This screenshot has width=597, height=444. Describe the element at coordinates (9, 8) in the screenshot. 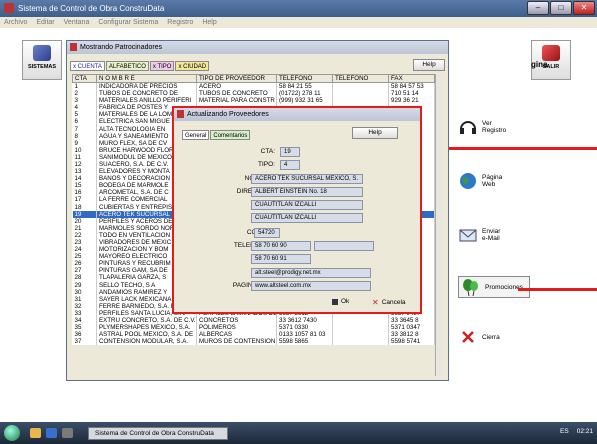

I see `app-icon` at that location.